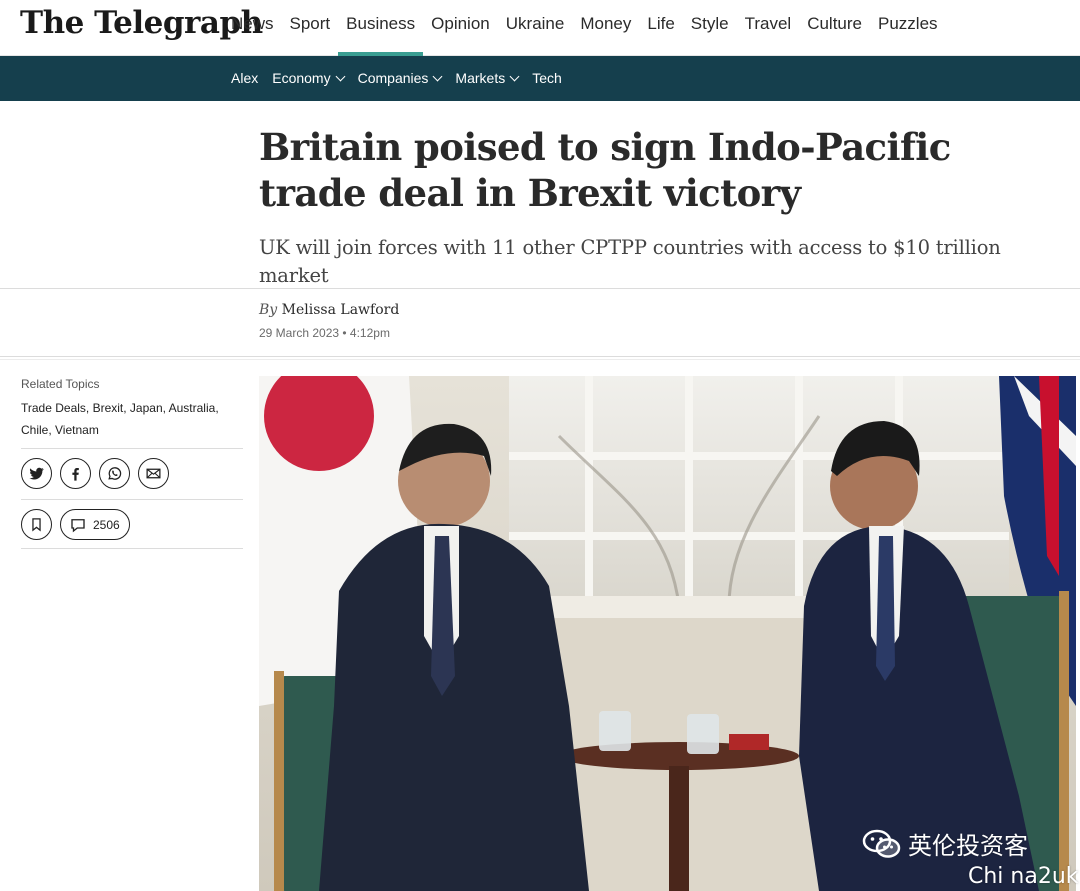 This screenshot has height=891, width=1080. I want to click on share-whatsapp-button, so click(114, 473).